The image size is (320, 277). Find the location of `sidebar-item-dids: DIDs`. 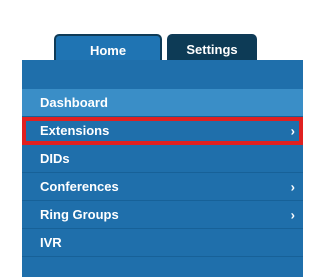

sidebar-item-dids: DIDs is located at coordinates (162, 159).